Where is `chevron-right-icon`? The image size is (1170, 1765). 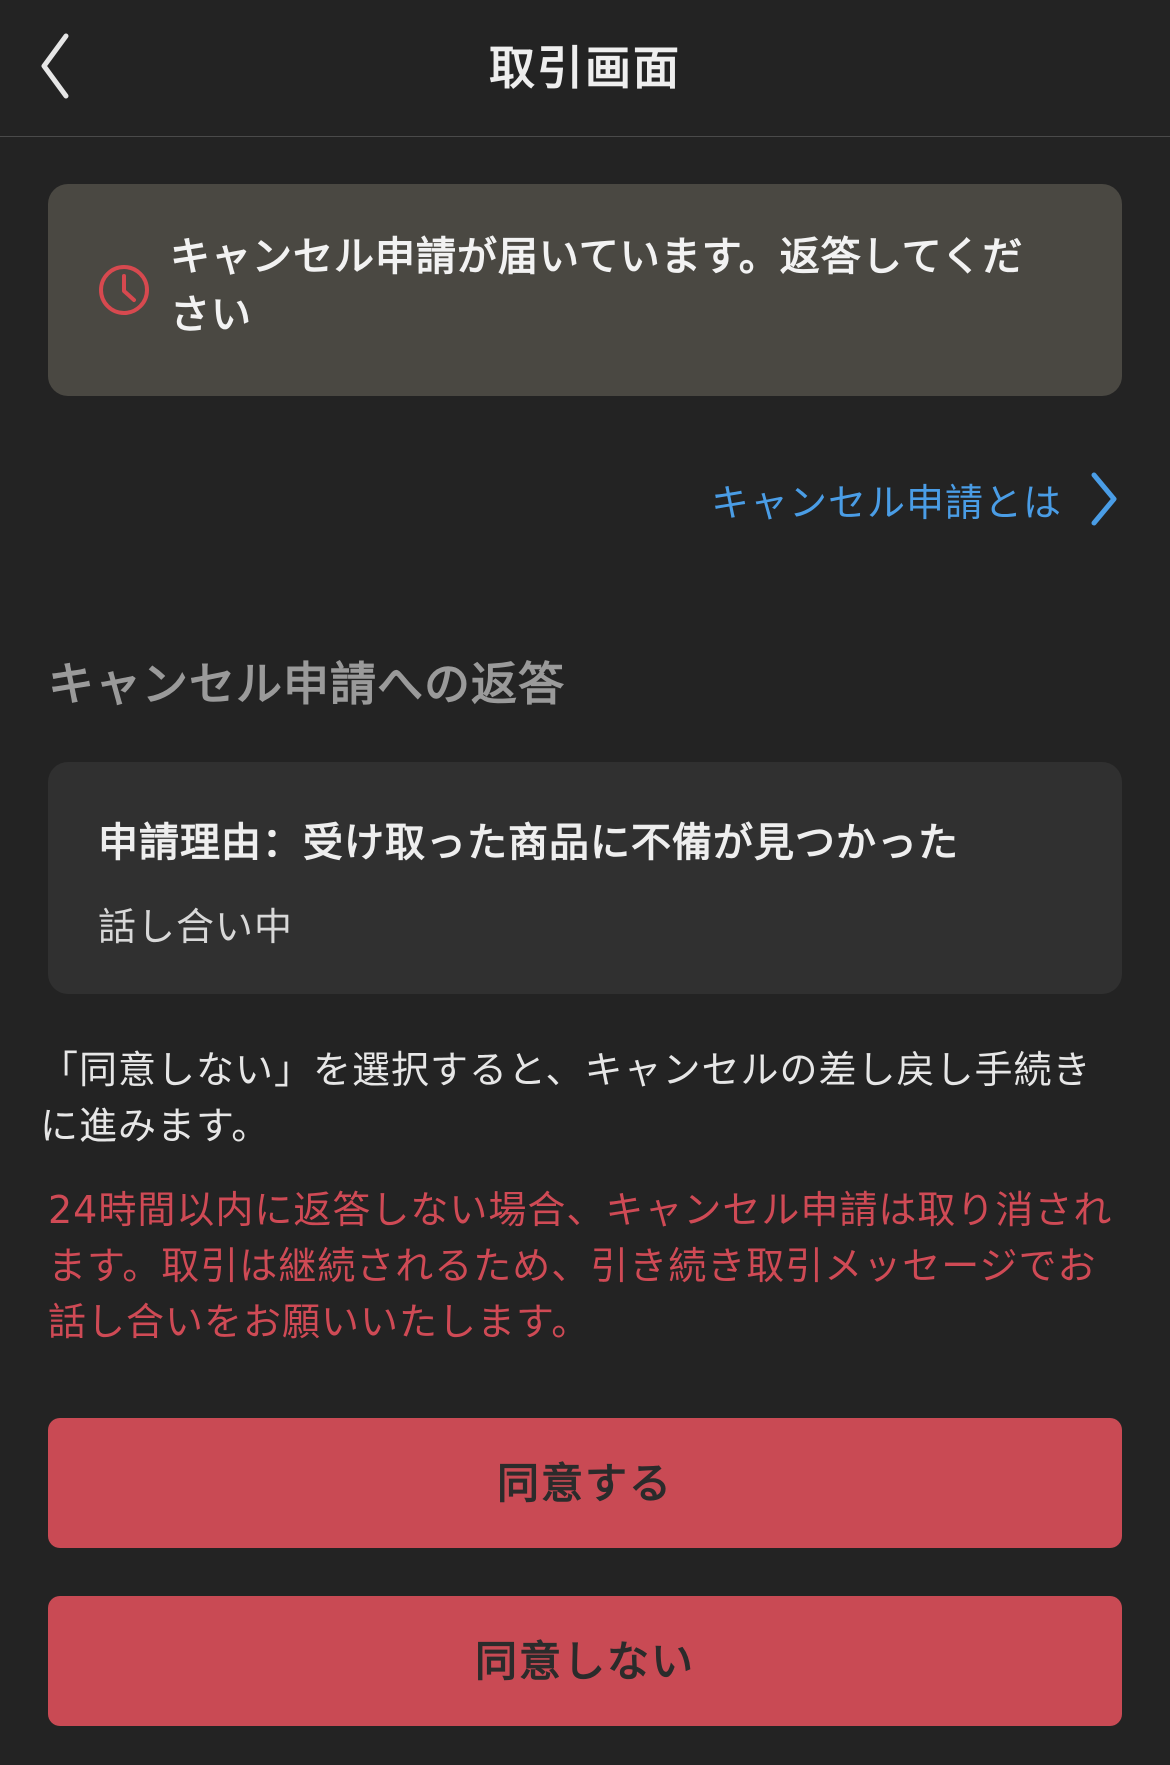
chevron-right-icon is located at coordinates (1104, 499).